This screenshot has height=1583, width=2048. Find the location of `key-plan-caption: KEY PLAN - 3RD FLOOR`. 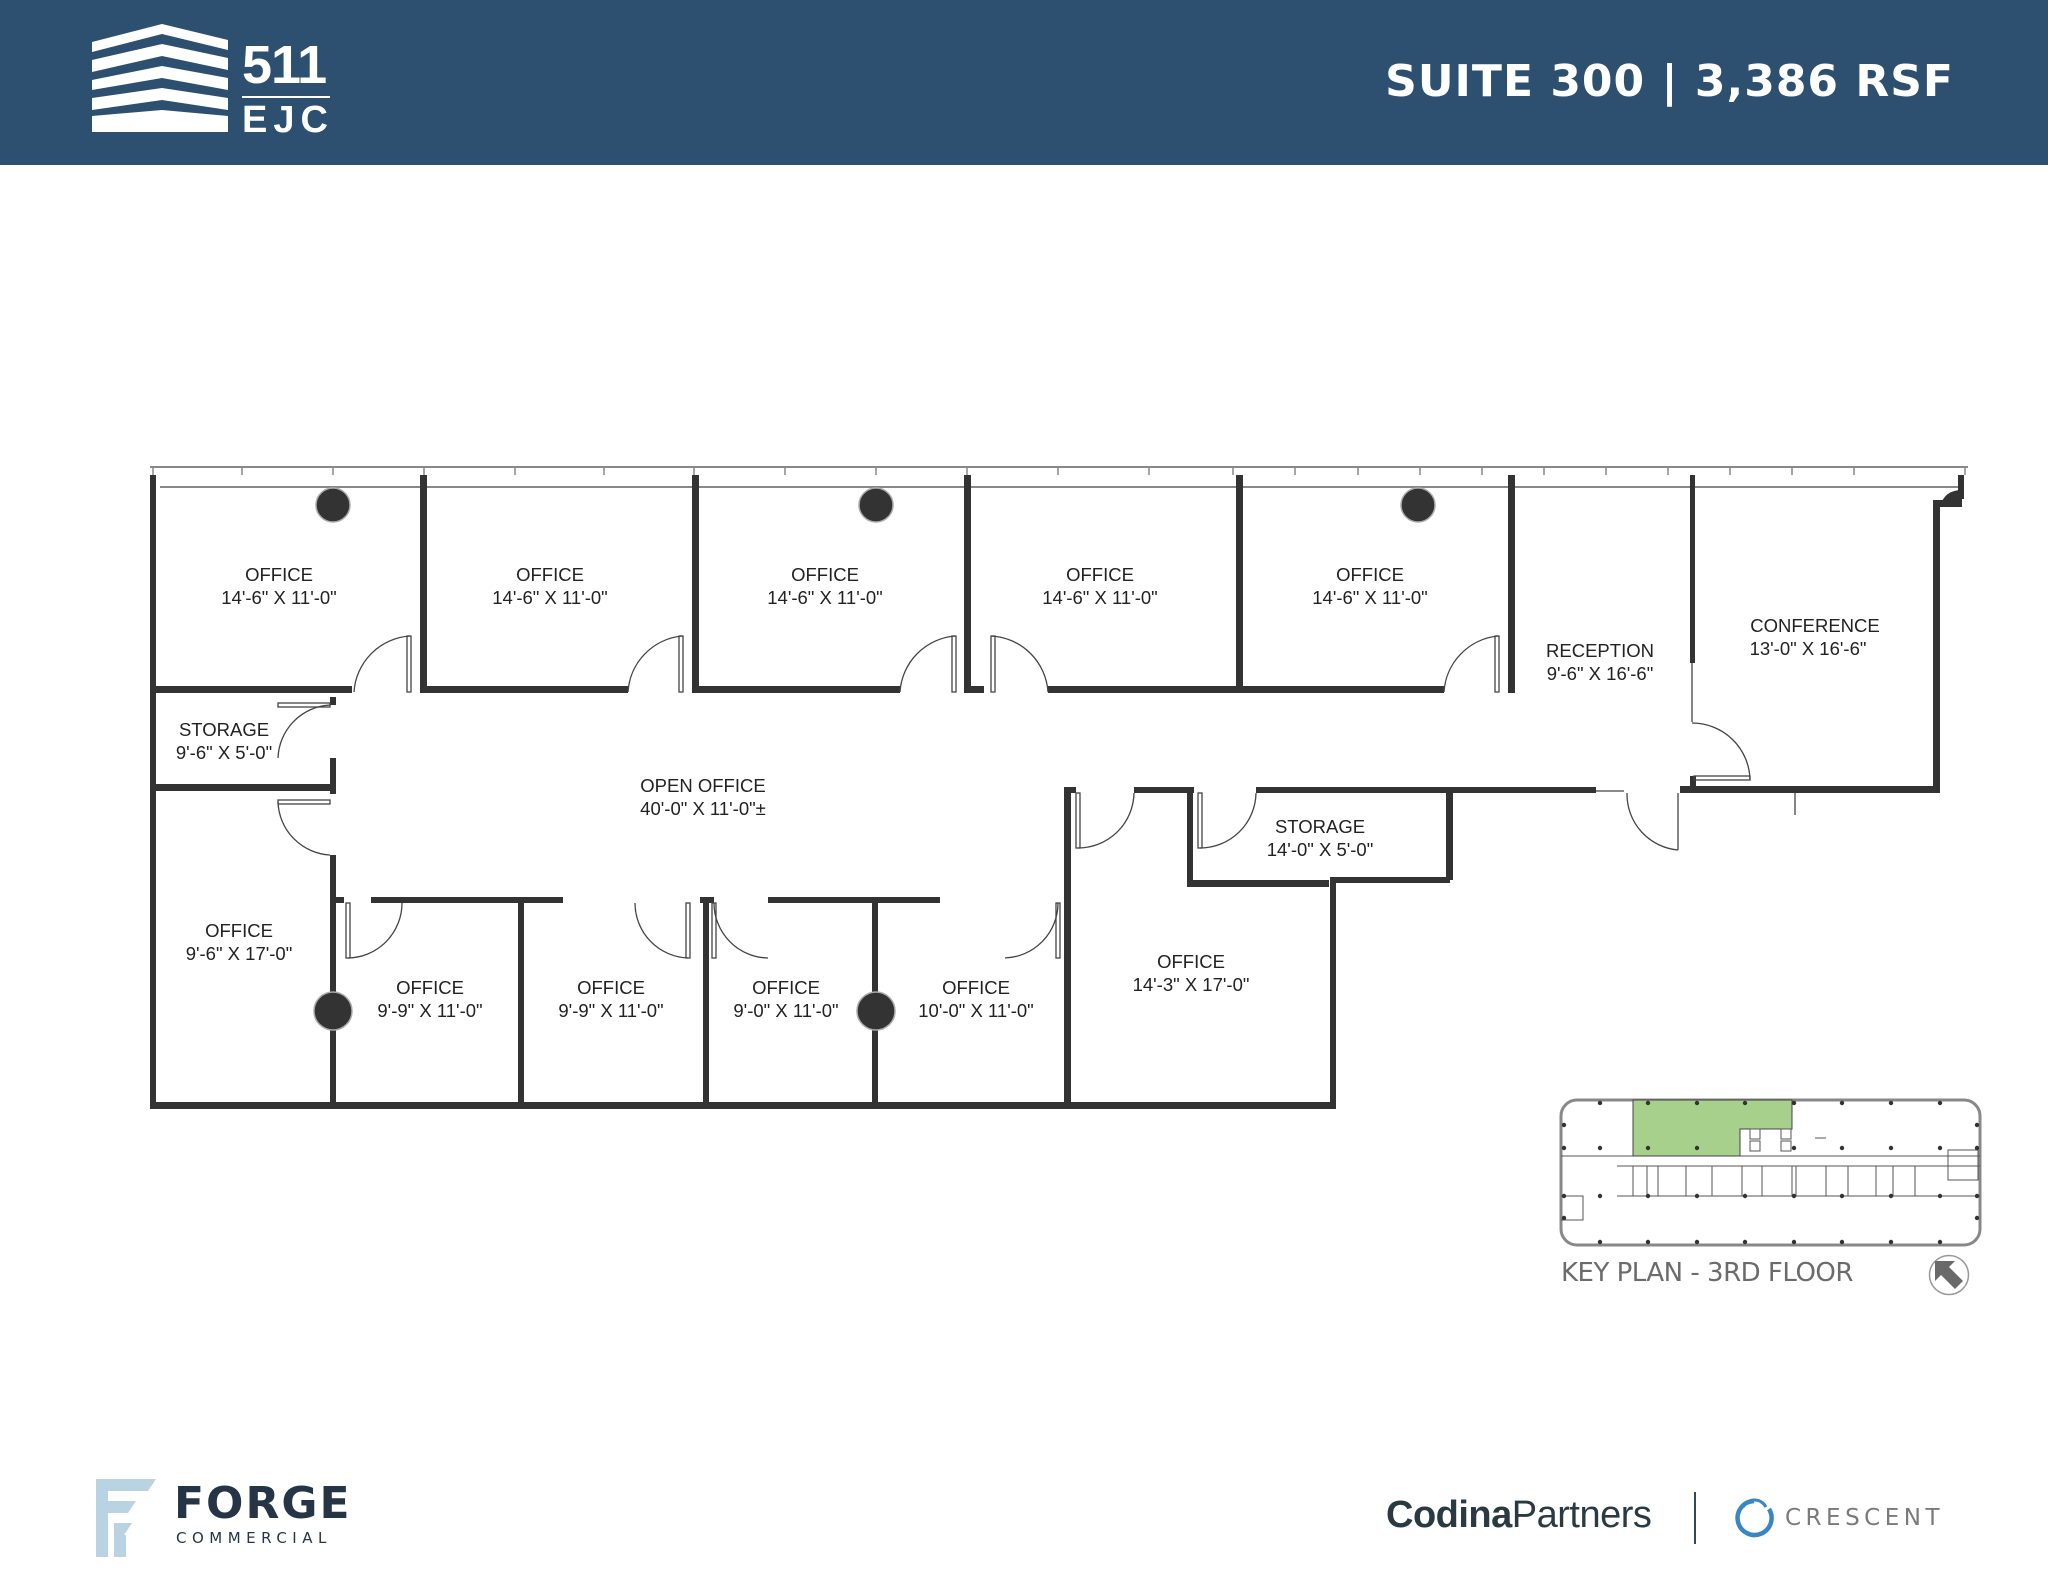

key-plan-caption: KEY PLAN - 3RD FLOOR is located at coordinates (1707, 1273).